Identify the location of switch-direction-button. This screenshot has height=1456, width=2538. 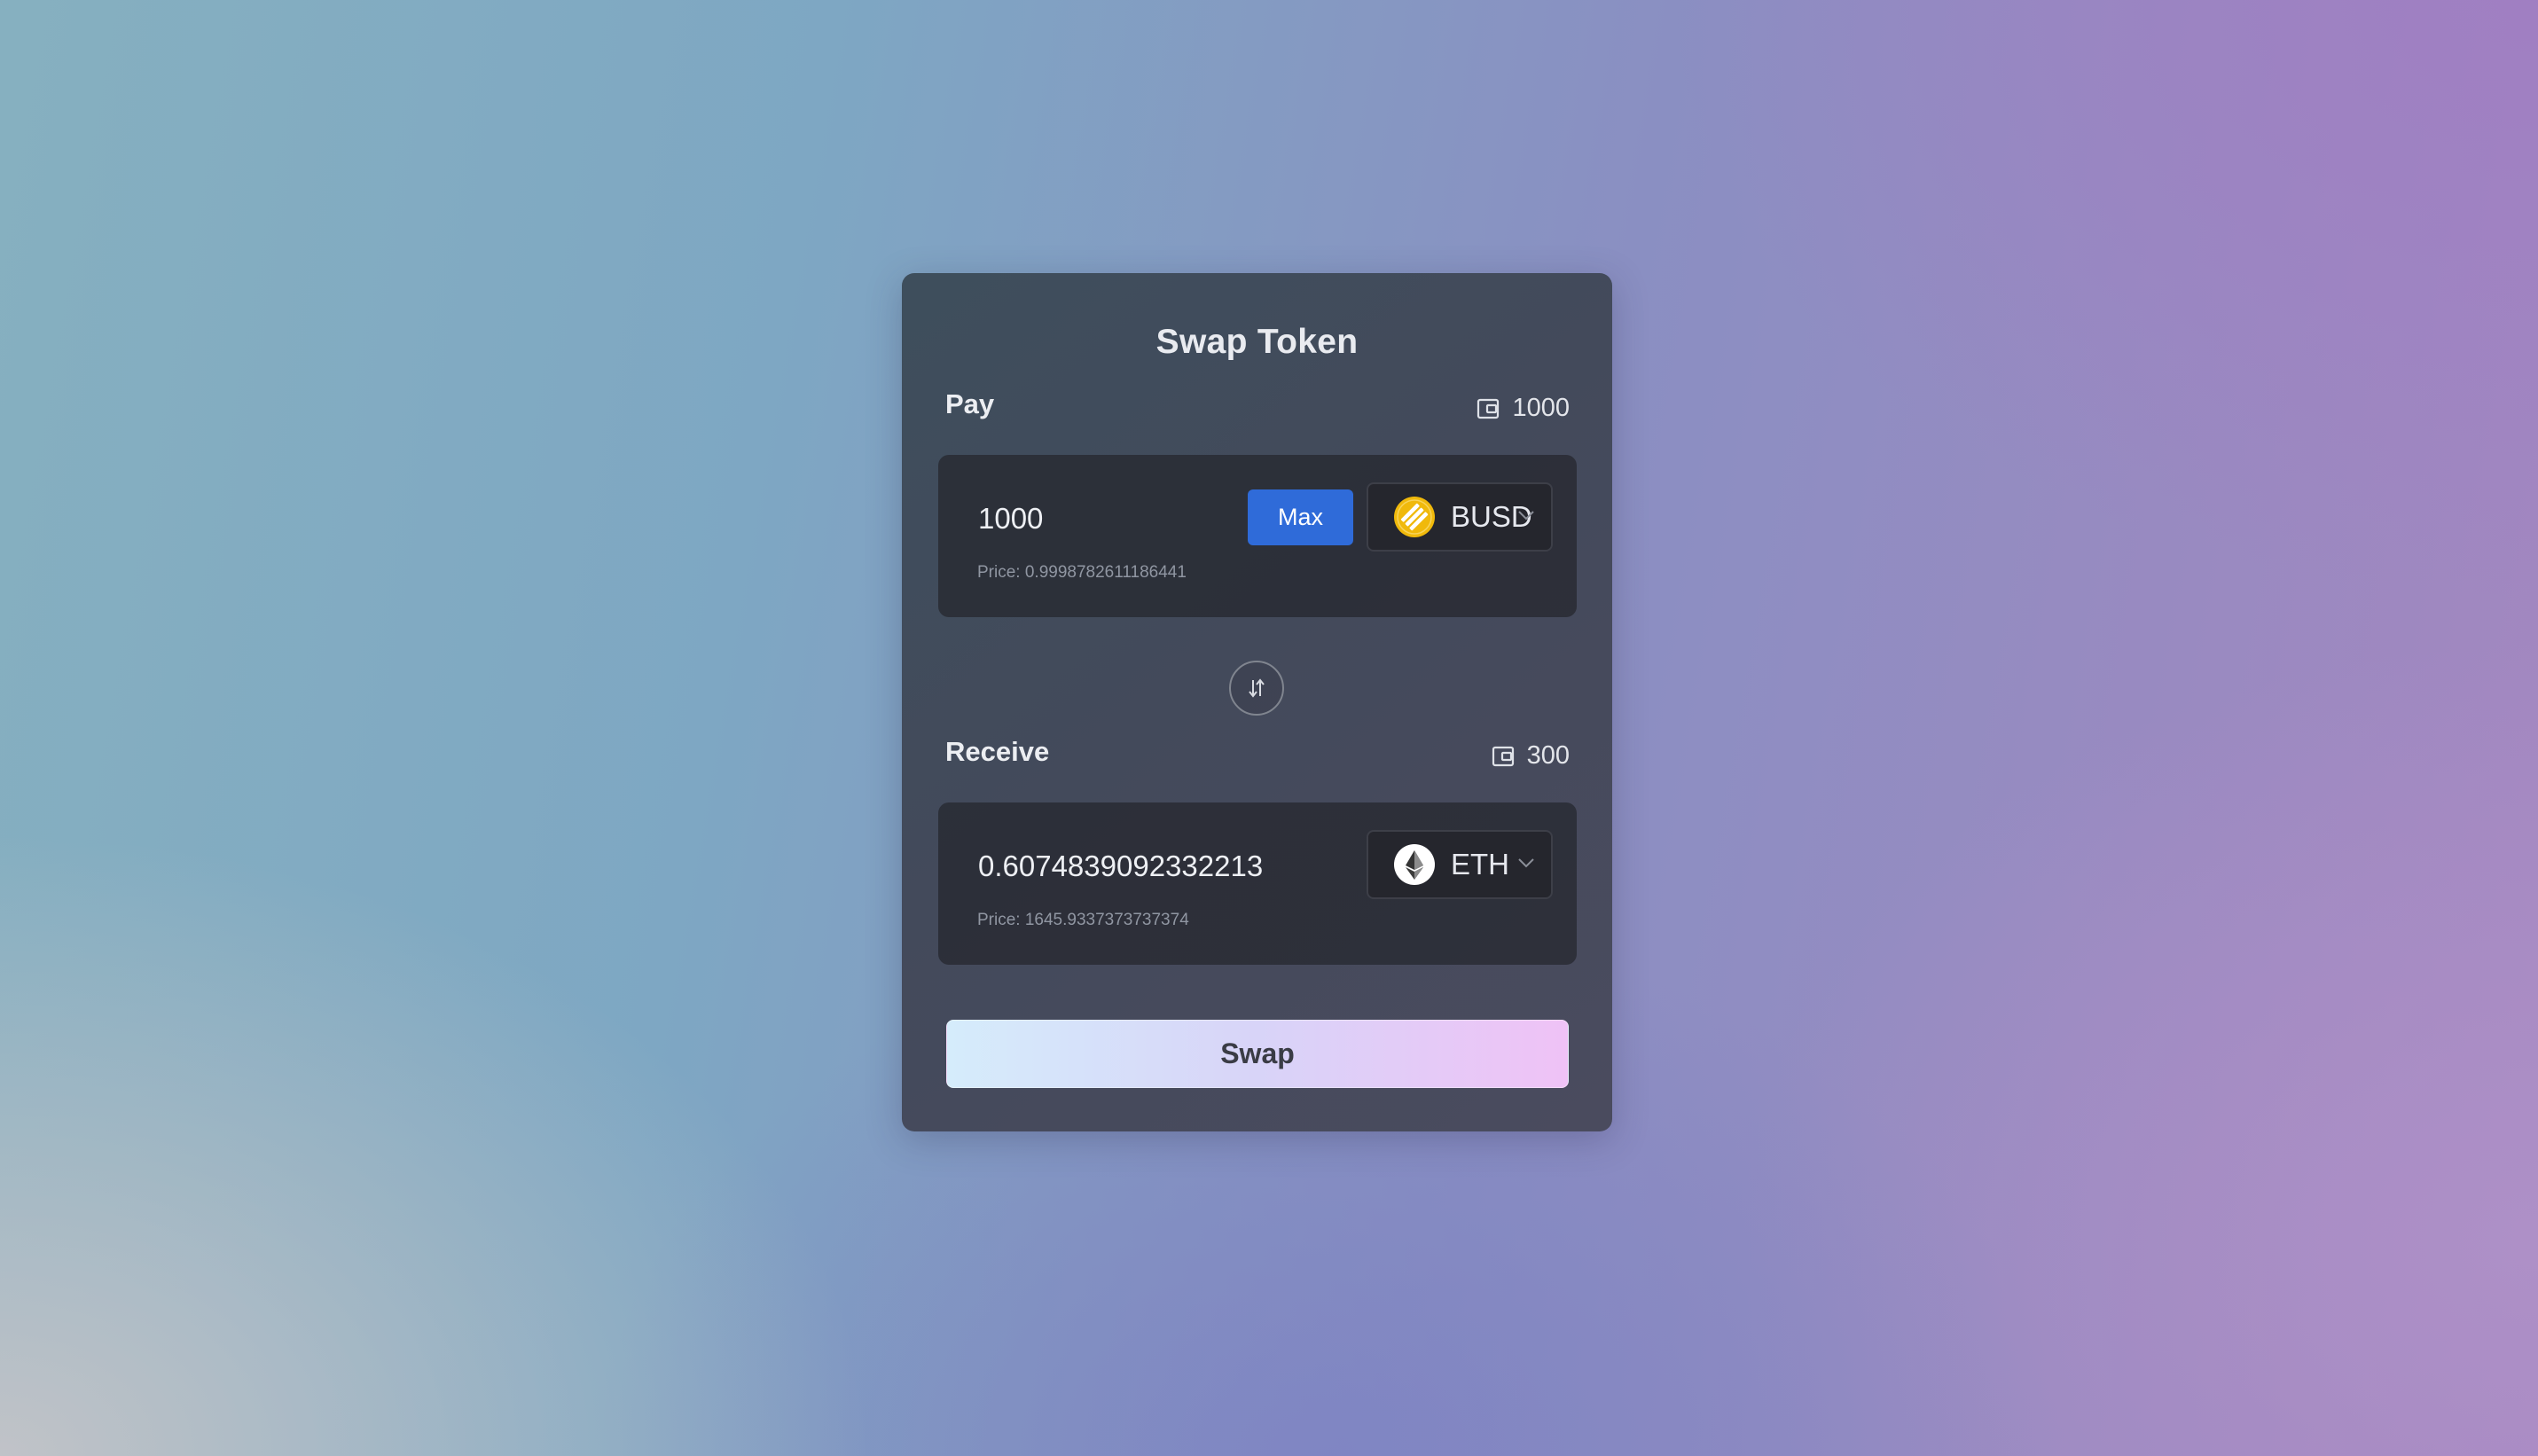
(1256, 688).